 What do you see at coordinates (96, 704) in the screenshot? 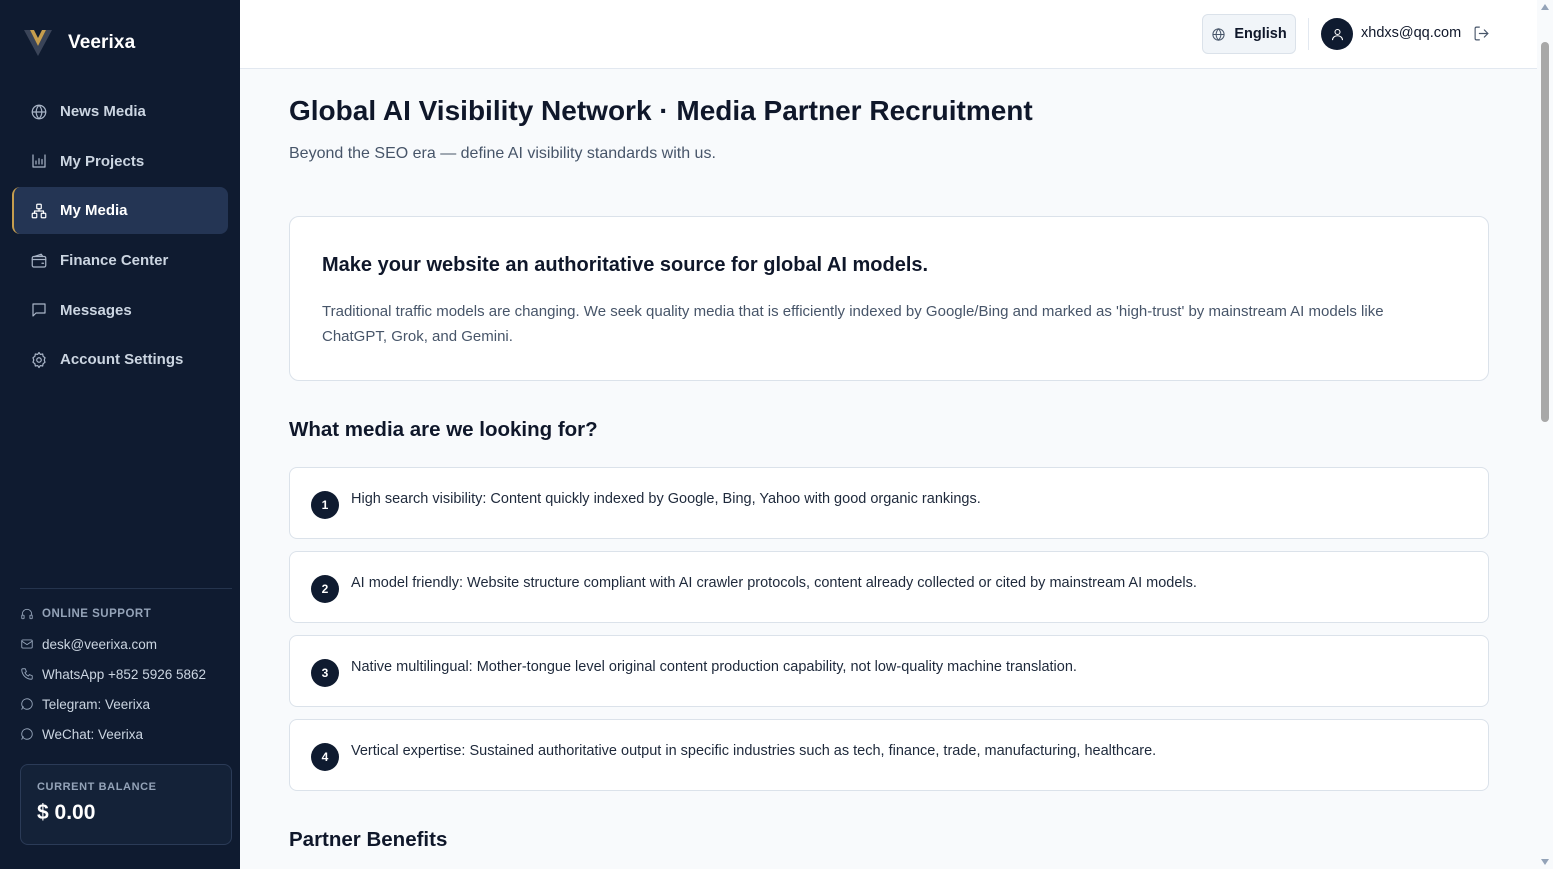
I see `support-telegram-label: Telegram: Veerixa` at bounding box center [96, 704].